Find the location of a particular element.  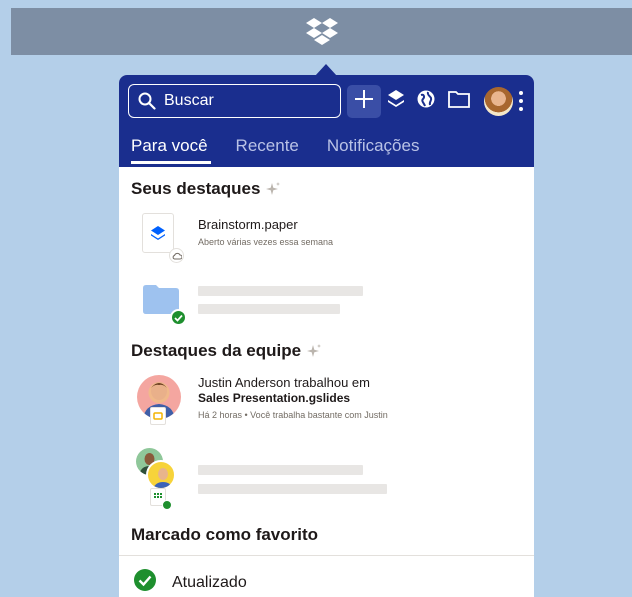

divider is located at coordinates (326, 555).